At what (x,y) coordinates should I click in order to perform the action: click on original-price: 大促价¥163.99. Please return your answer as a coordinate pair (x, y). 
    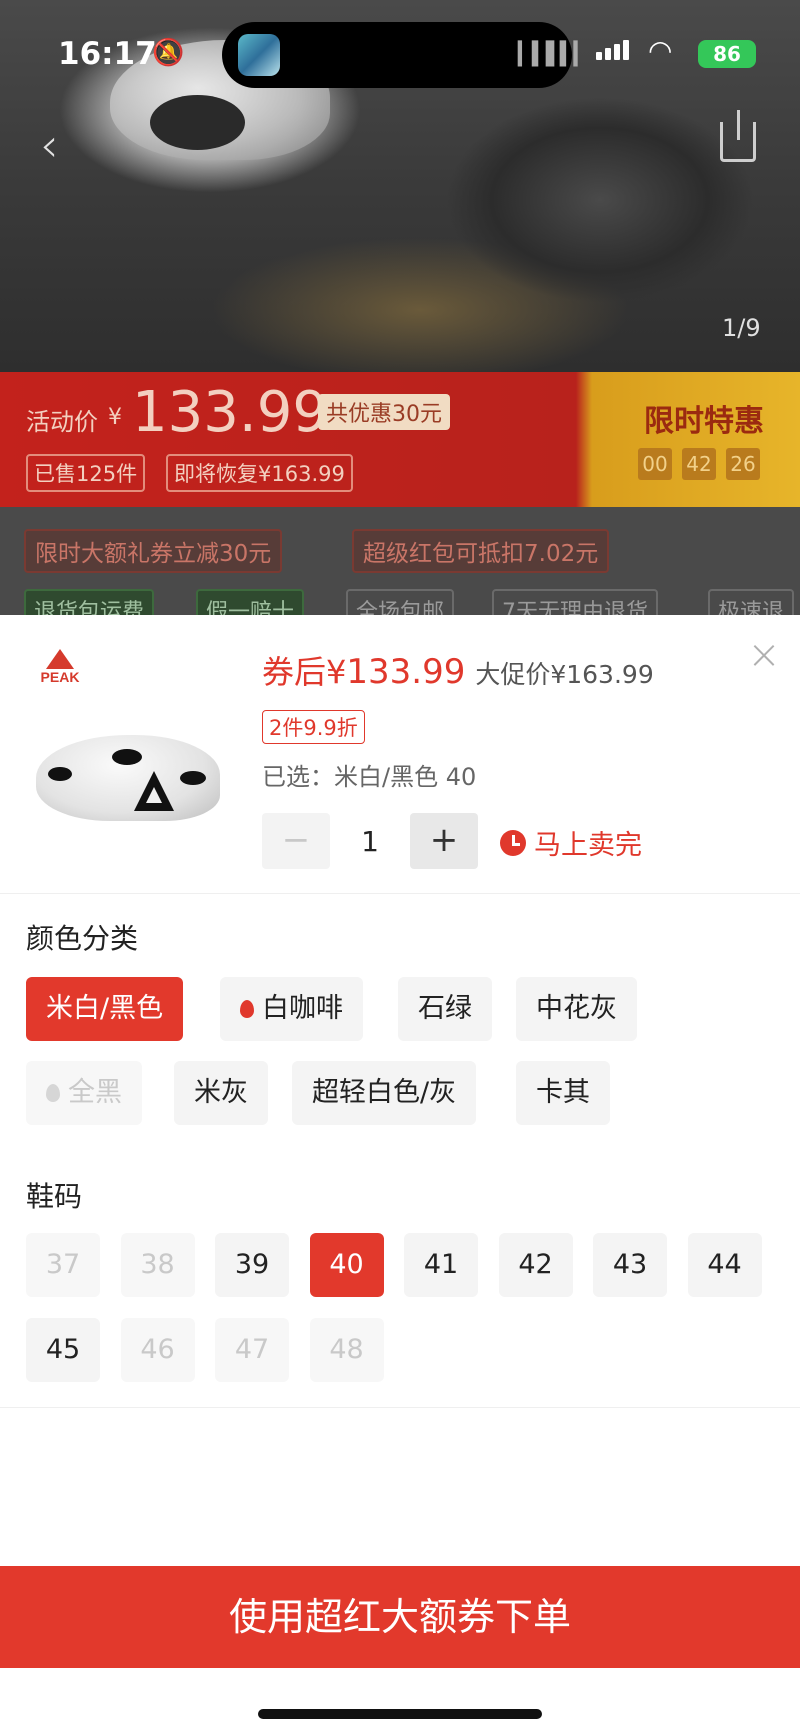
    Looking at the image, I should click on (564, 674).